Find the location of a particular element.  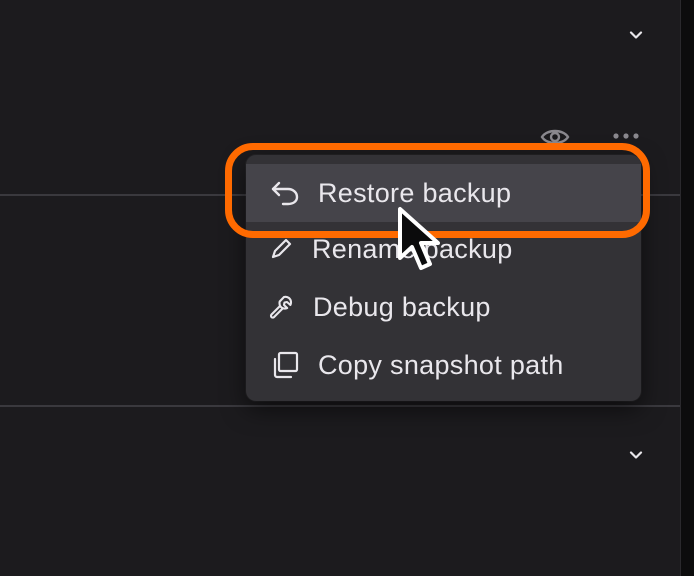

menu-item-restore-backup: Restore backup is located at coordinates (443, 193).